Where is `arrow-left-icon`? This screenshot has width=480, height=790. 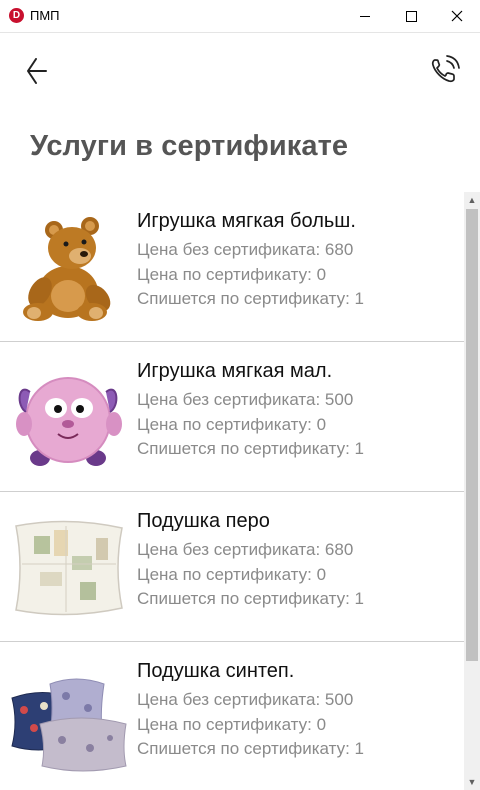 arrow-left-icon is located at coordinates (37, 71).